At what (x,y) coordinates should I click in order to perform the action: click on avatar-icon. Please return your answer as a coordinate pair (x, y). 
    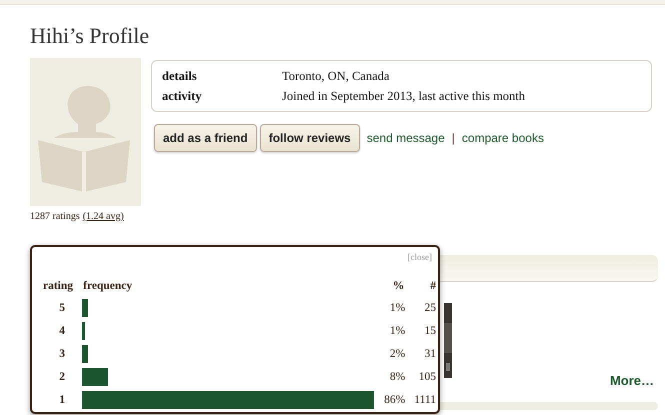
    Looking at the image, I should click on (85, 132).